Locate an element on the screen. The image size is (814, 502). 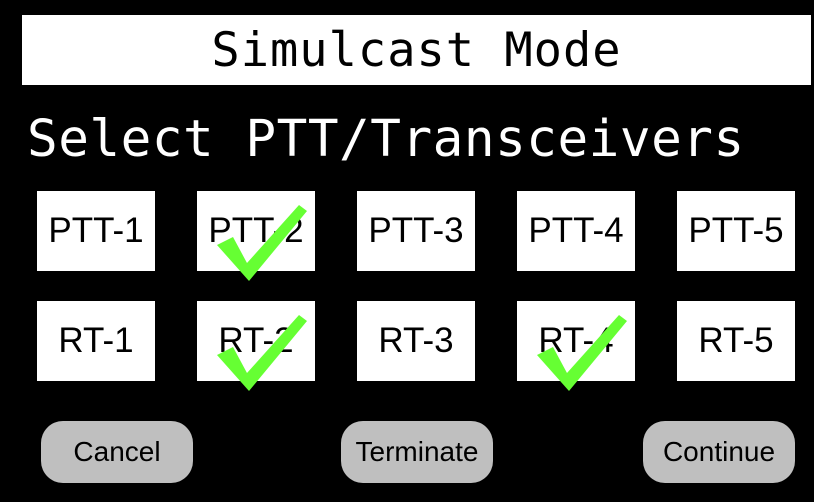
rt-3-button: RT-3 is located at coordinates (416, 341).